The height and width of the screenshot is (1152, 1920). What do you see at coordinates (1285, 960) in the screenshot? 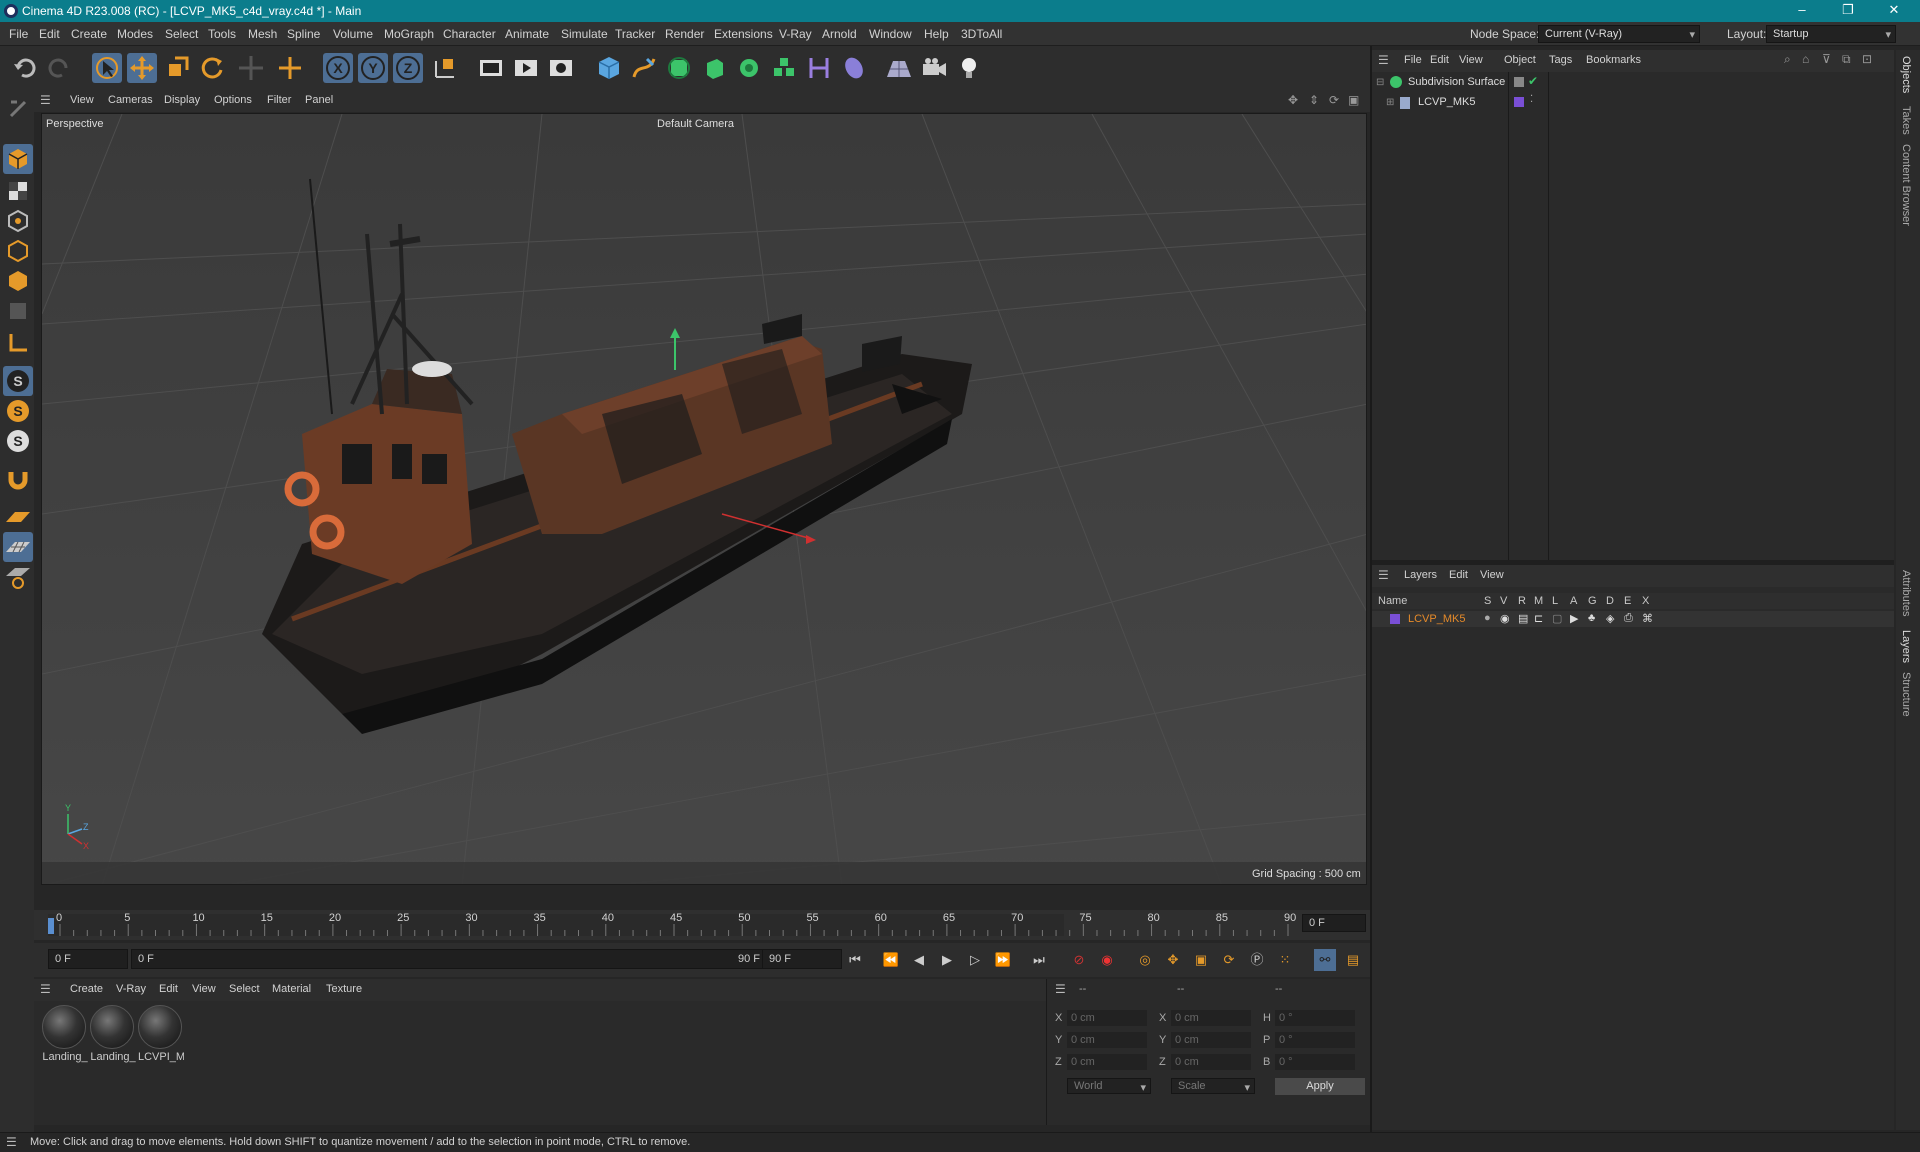
I see `key-pla-icon: ⁙` at bounding box center [1285, 960].